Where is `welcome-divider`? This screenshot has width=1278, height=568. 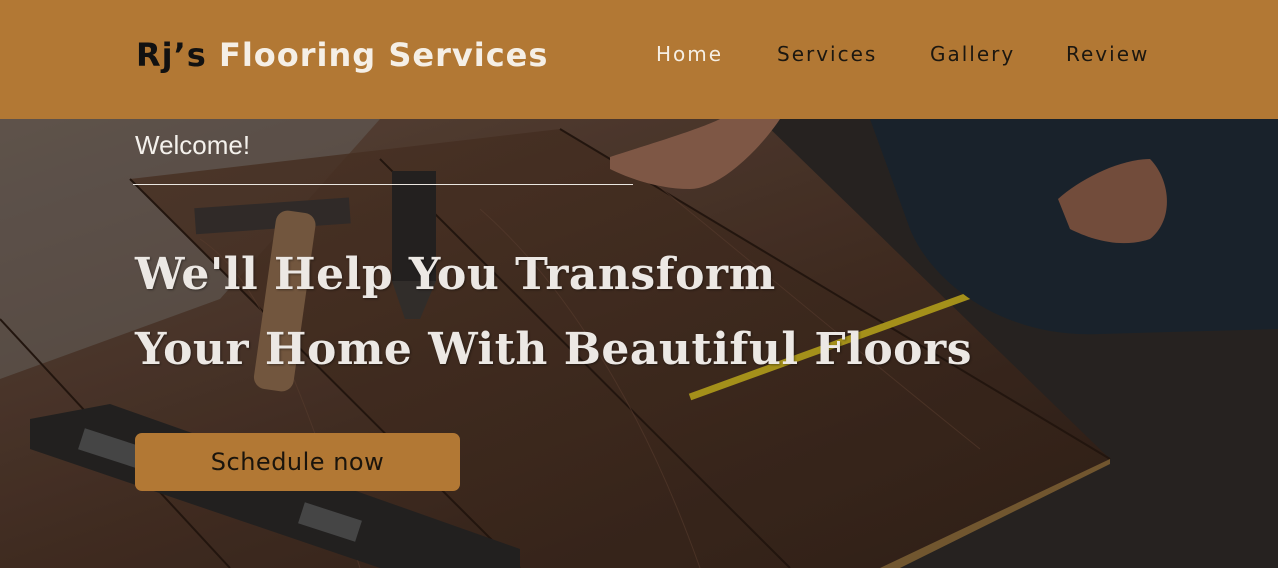
welcome-divider is located at coordinates (383, 184).